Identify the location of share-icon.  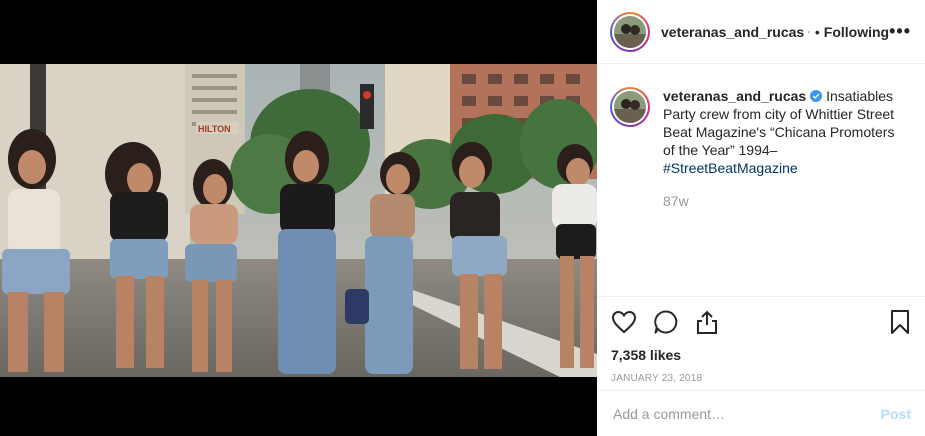
(707, 322).